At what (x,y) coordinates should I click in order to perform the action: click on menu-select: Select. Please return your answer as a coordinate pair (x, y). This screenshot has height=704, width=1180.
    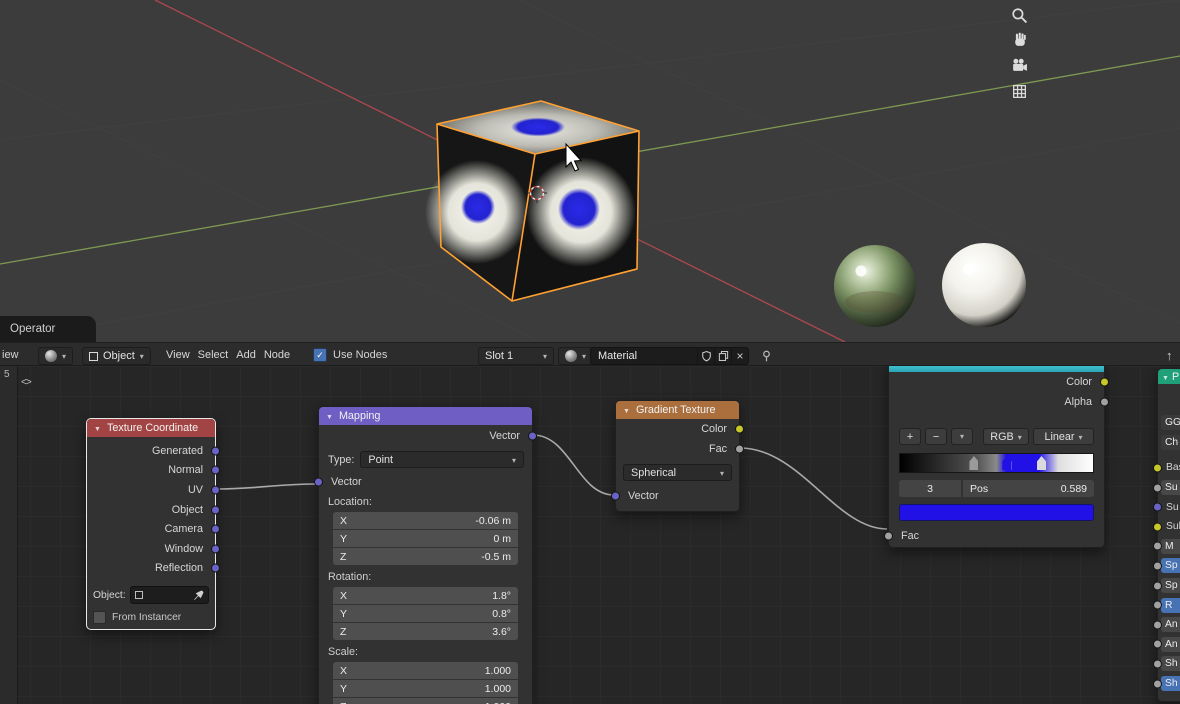
    Looking at the image, I should click on (213, 355).